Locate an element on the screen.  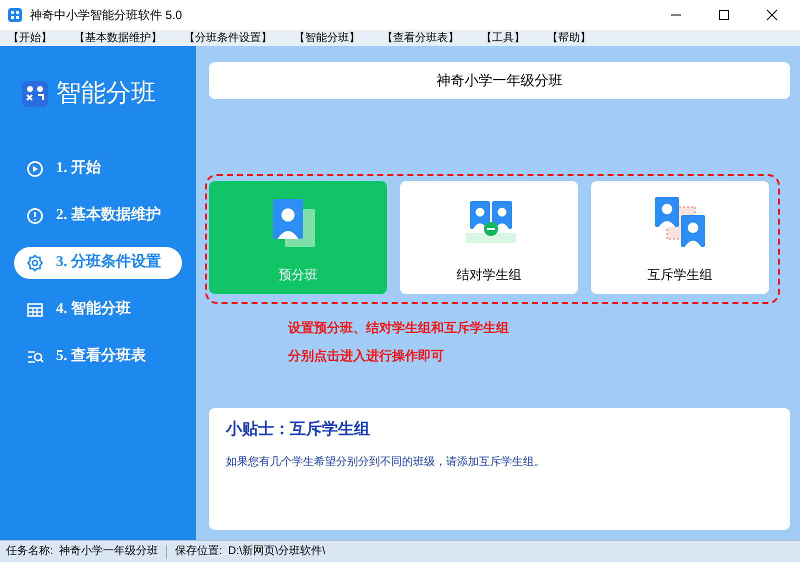
option-card: 结对学生组 is located at coordinates (489, 237).